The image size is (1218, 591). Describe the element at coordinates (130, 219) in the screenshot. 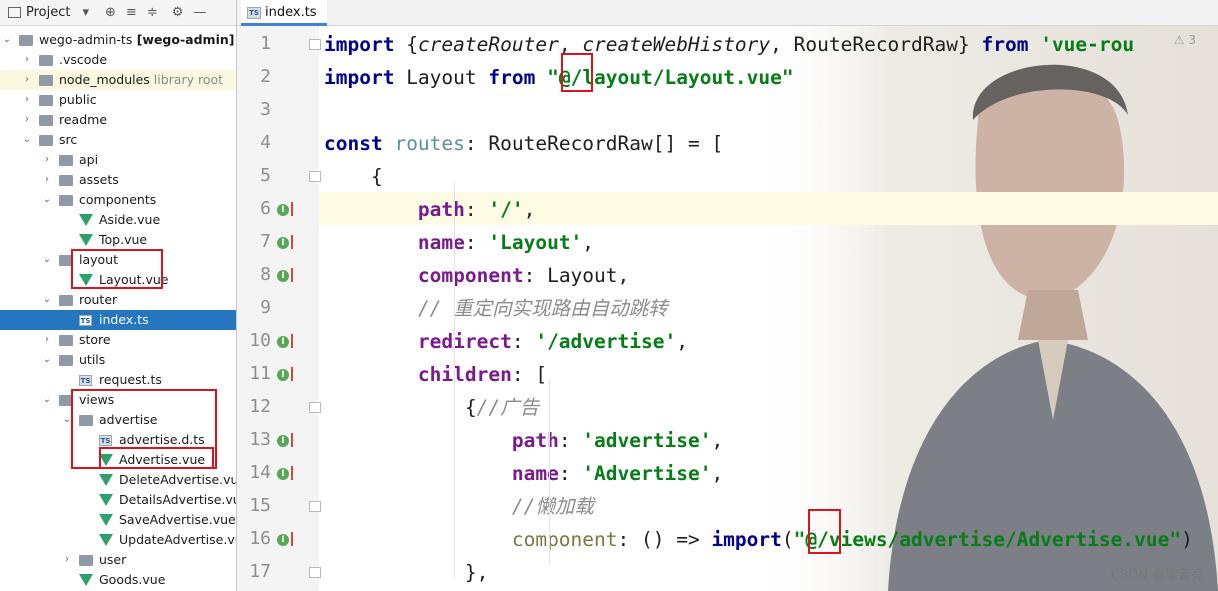

I see `tree-item-label: Aside.vue` at that location.